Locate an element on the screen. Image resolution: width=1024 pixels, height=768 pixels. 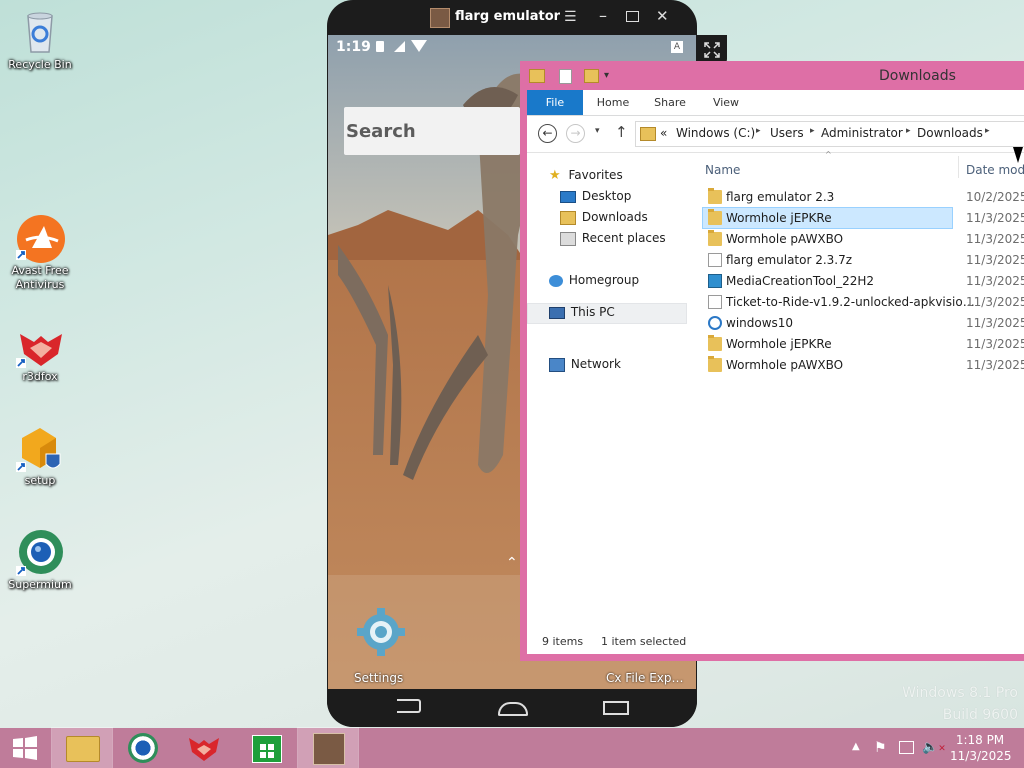
avast-icon is located at coordinates (40, 238).